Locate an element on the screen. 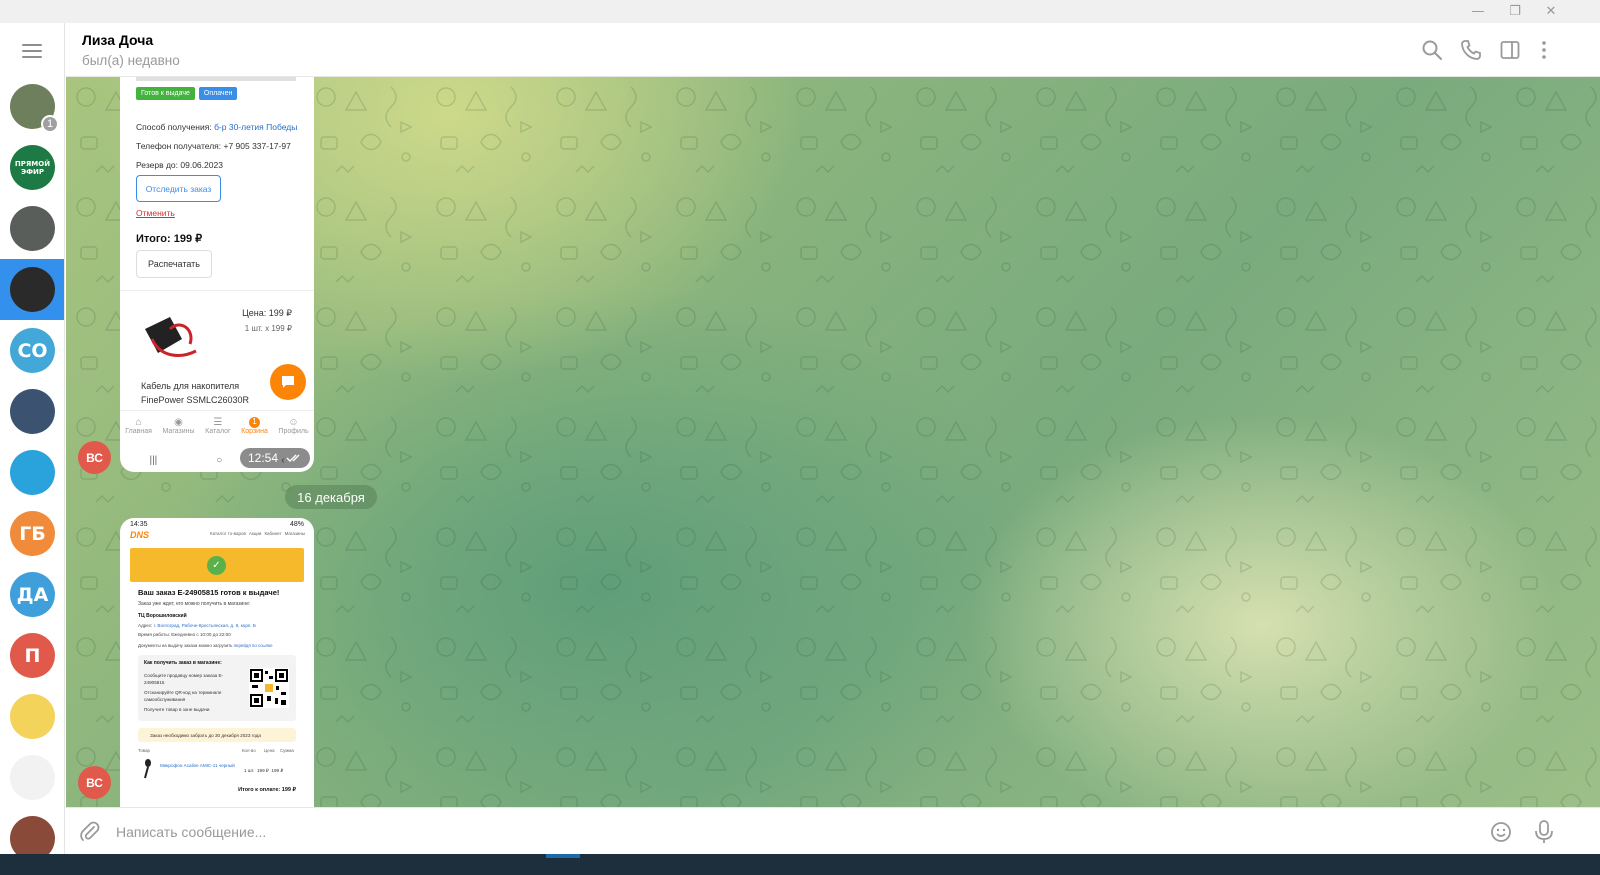 The image size is (1600, 875). grand-total: Итого к оплате: 199 ₽ is located at coordinates (267, 790).